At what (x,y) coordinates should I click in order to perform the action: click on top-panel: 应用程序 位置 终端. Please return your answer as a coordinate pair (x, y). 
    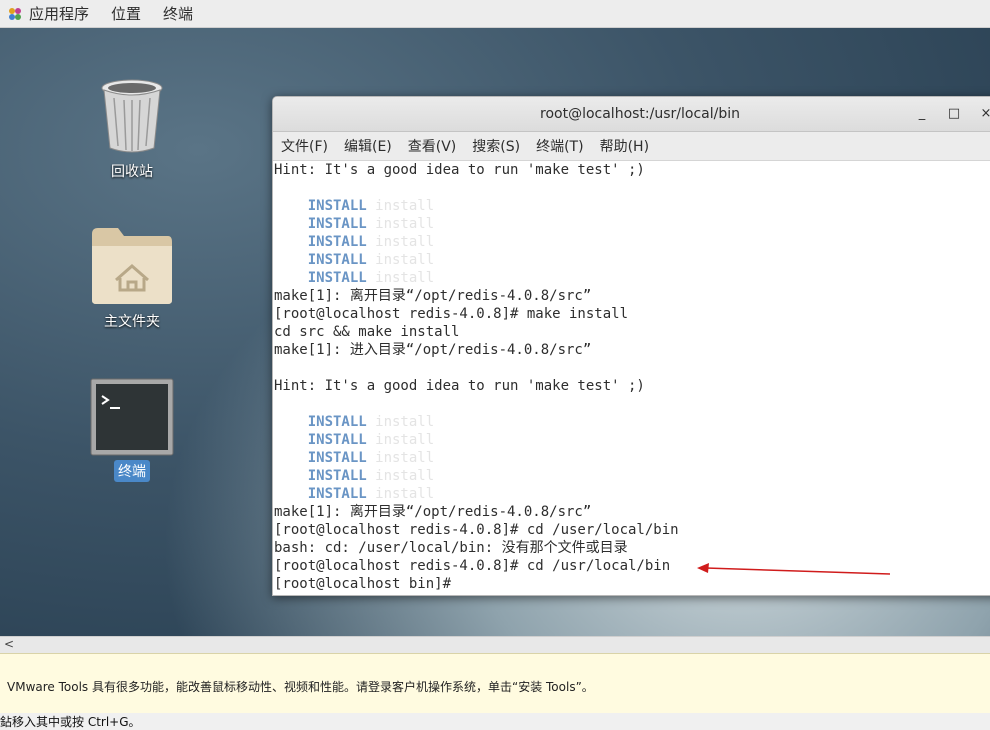
    Looking at the image, I should click on (495, 14).